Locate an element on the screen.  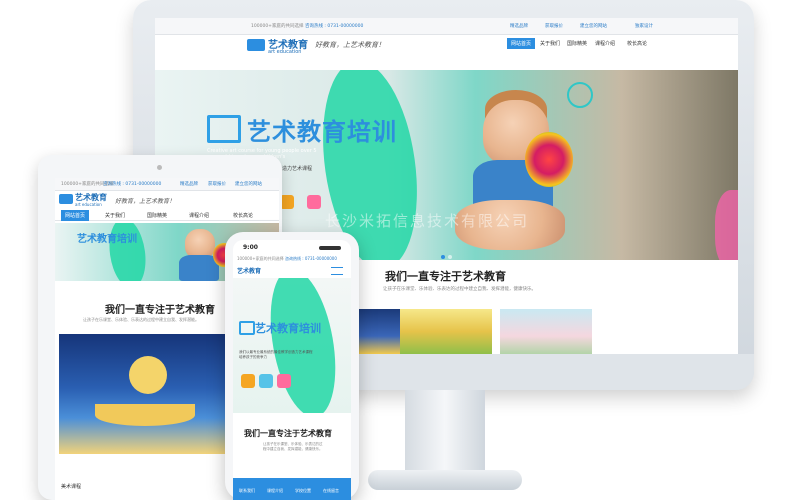
nav-item-home: 网站首页 is located at coordinates (521, 43).